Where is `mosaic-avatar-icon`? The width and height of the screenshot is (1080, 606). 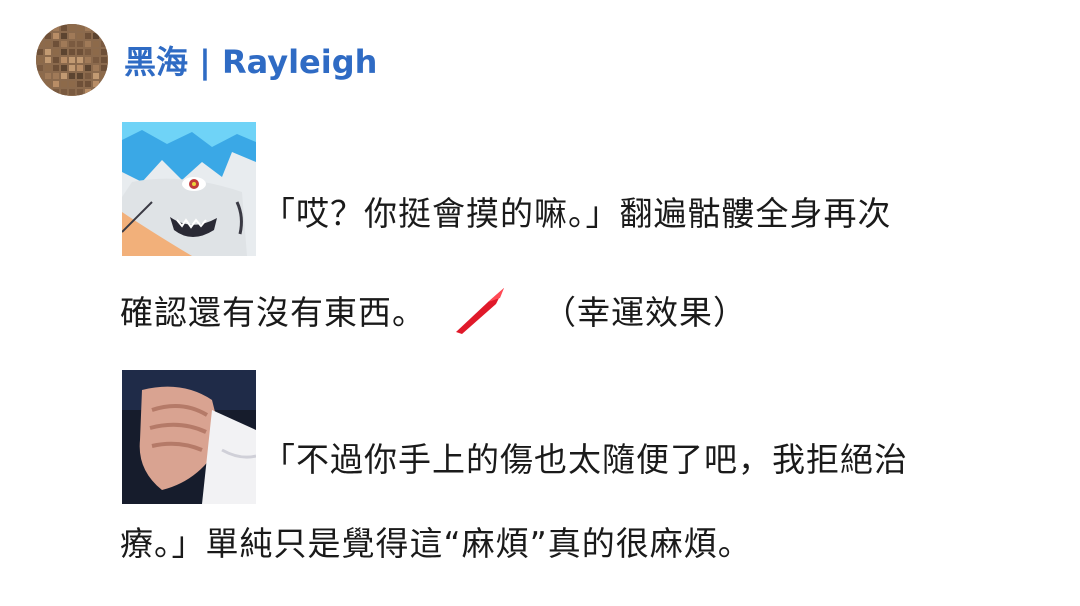
mosaic-avatar-icon is located at coordinates (72, 60).